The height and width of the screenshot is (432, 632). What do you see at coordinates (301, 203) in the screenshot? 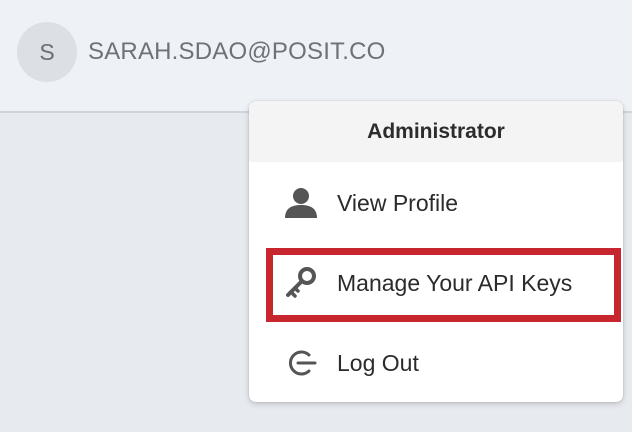
I see `user-icon` at bounding box center [301, 203].